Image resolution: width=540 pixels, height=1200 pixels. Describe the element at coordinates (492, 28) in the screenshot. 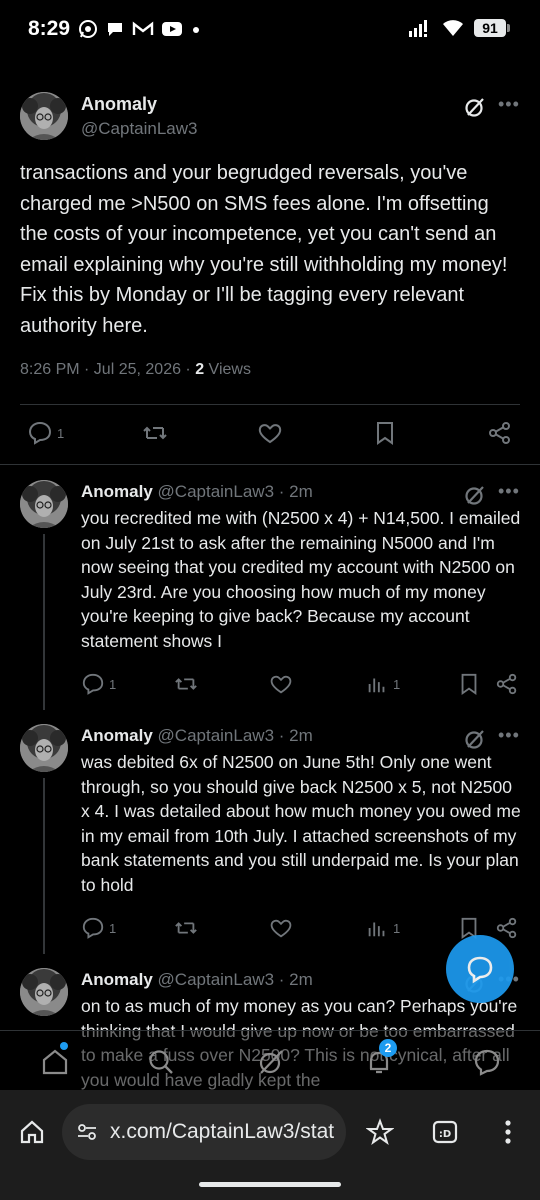

I see `battery-indicator: 91` at that location.